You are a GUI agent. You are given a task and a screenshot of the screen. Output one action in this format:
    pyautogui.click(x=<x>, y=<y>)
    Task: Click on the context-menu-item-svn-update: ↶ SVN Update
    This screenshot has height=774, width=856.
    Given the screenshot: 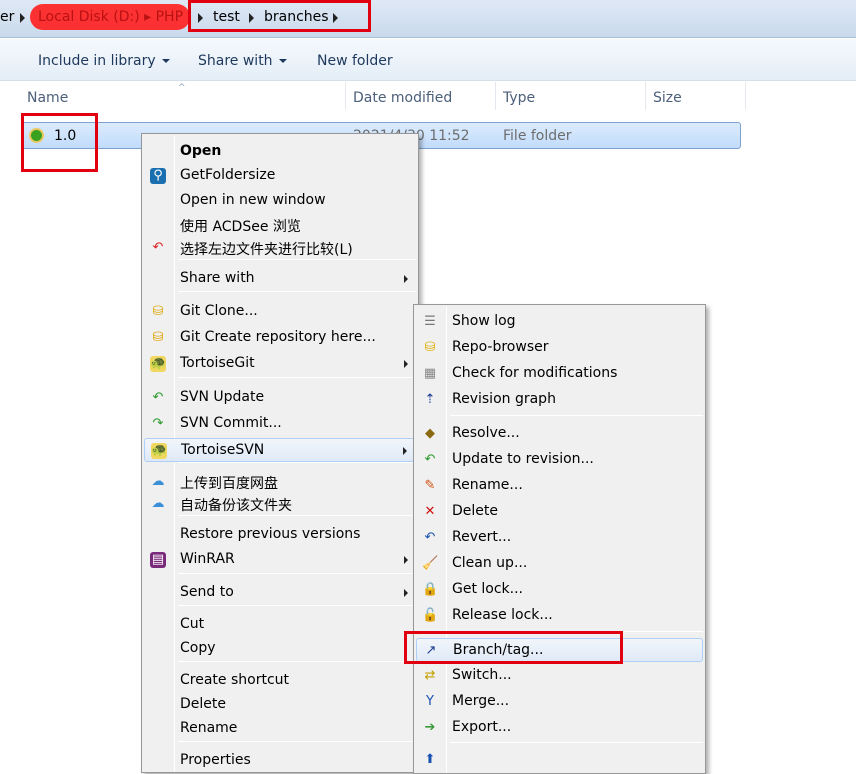 What is the action you would take?
    pyautogui.click(x=280, y=398)
    